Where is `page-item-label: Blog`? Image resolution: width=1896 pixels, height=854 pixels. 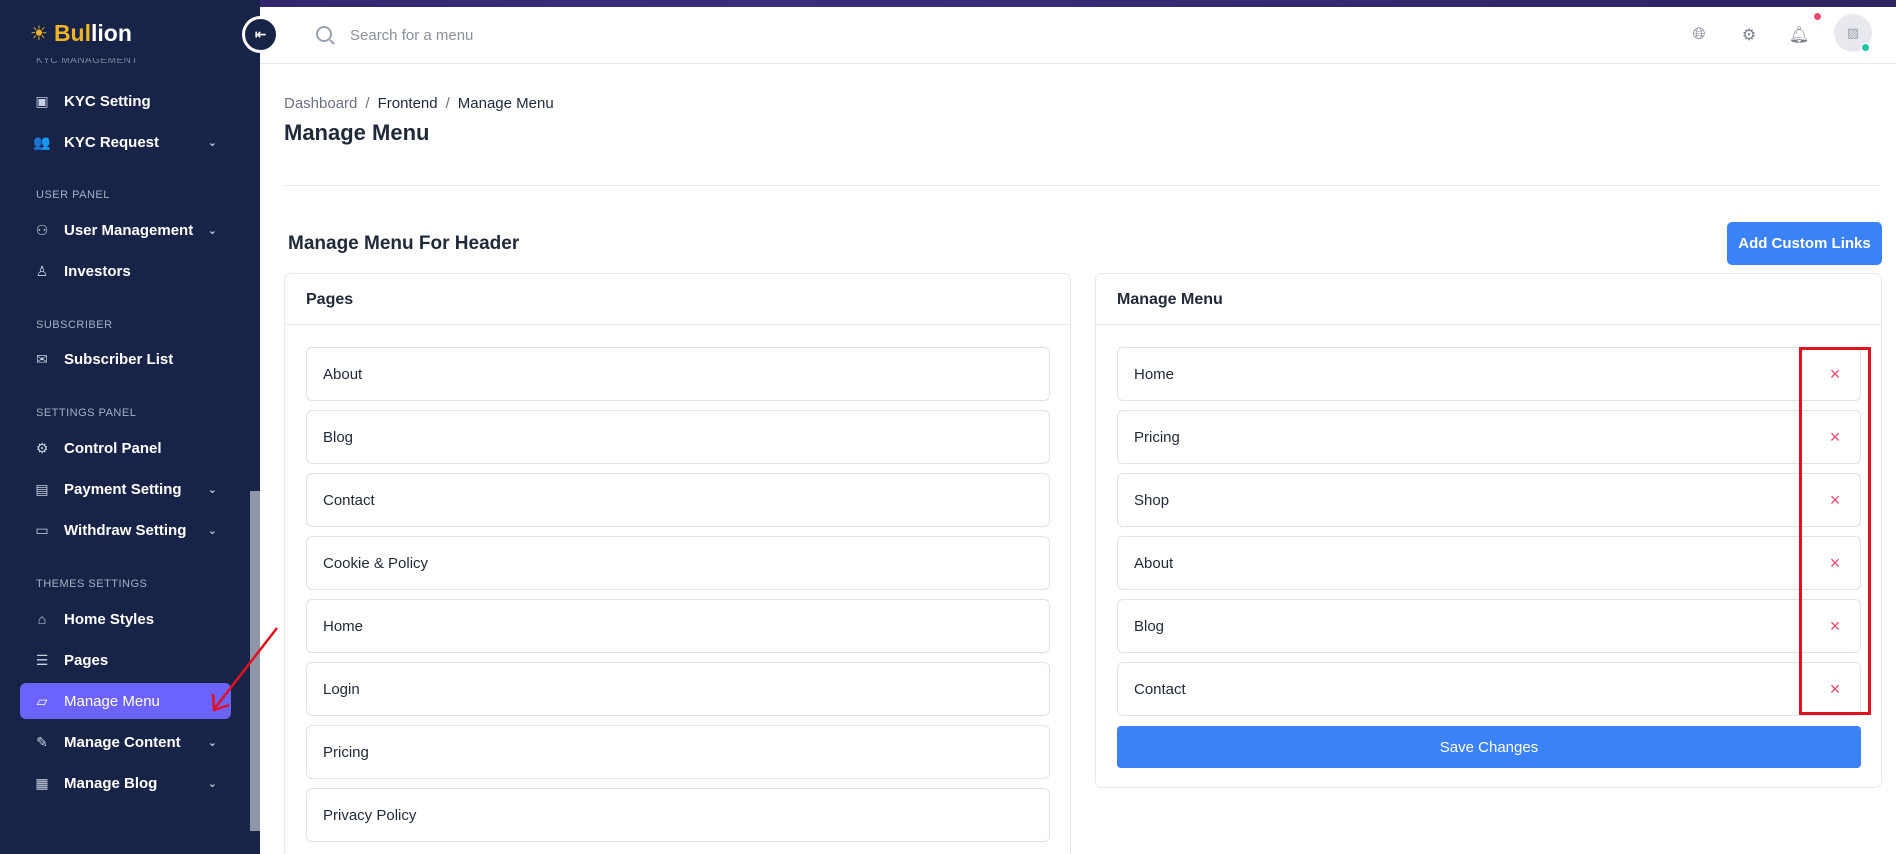 page-item-label: Blog is located at coordinates (338, 437).